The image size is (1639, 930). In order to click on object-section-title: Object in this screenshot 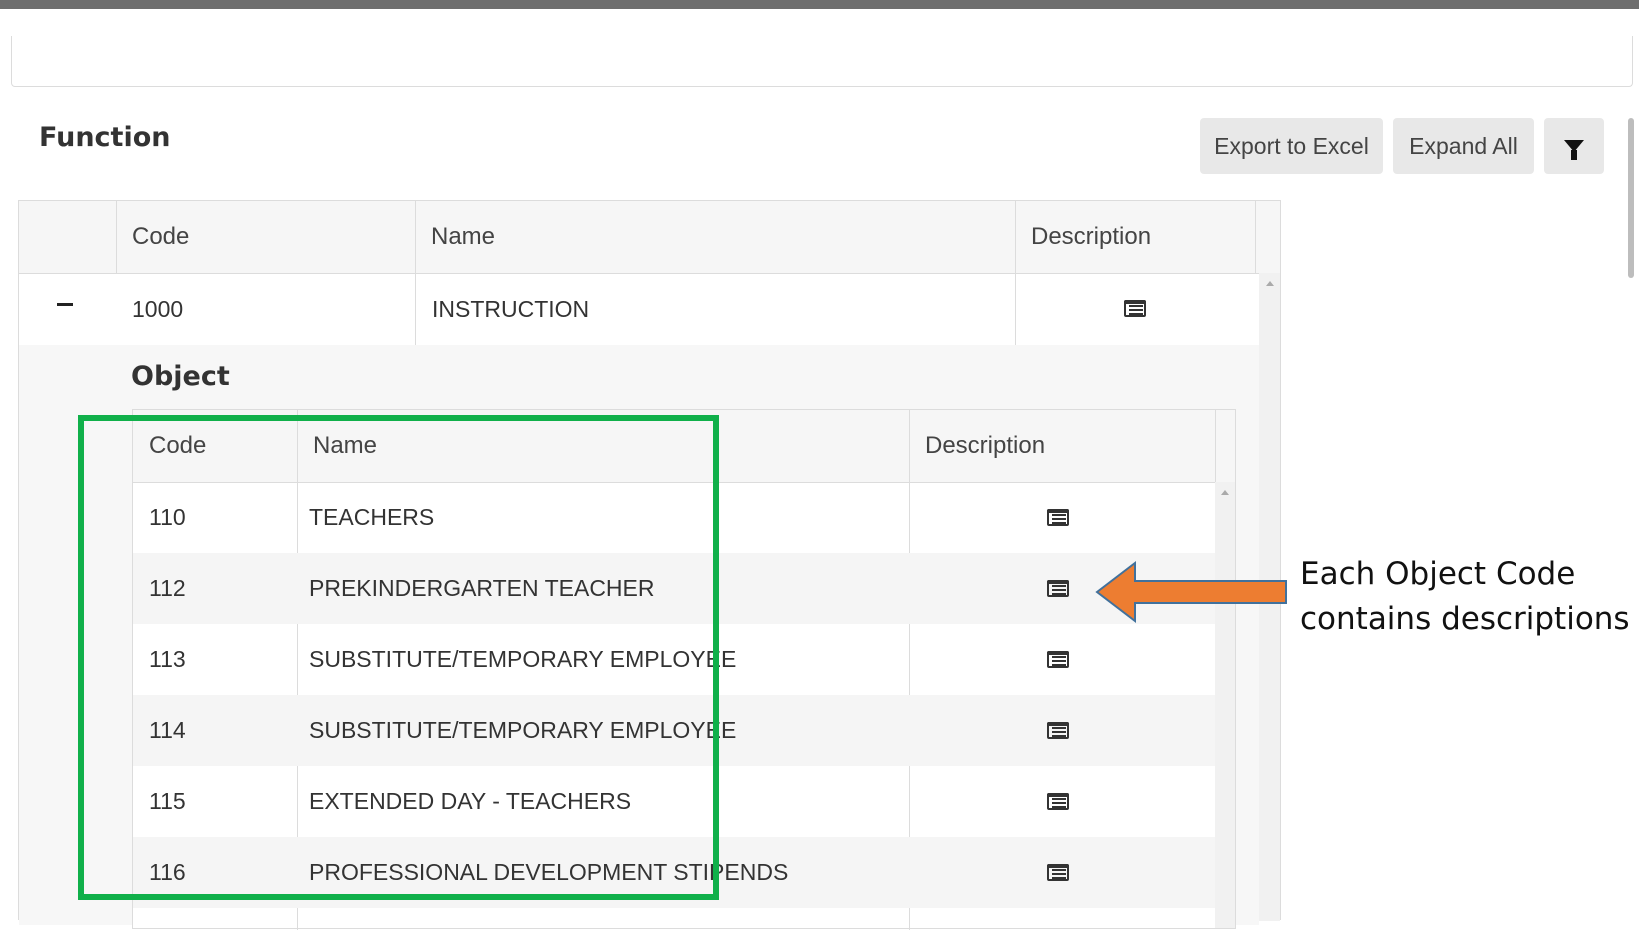, I will do `click(180, 376)`.